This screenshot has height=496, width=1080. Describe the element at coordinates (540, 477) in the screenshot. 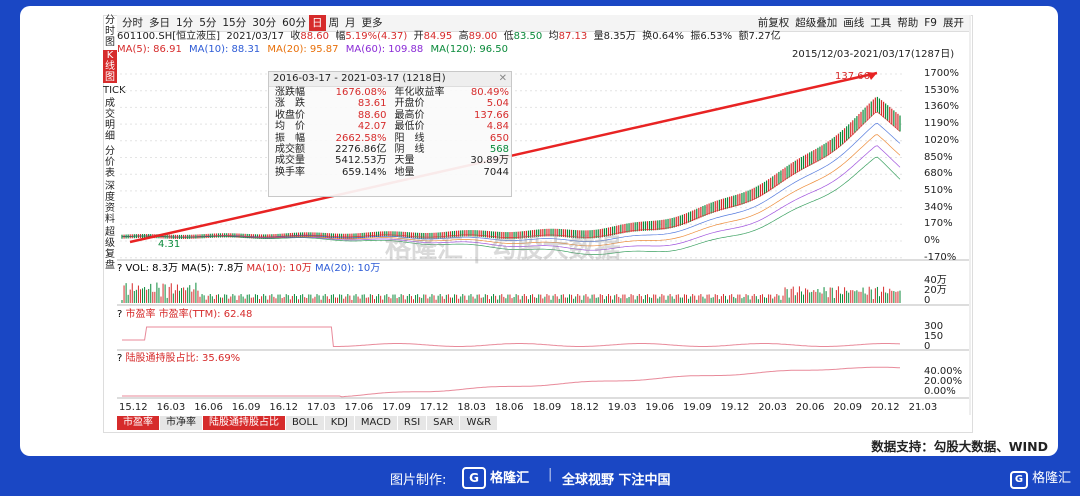

I see `footer-bar: 图片制作: G 格隆汇 | 全球视野 下注中国 G 格隆汇` at that location.